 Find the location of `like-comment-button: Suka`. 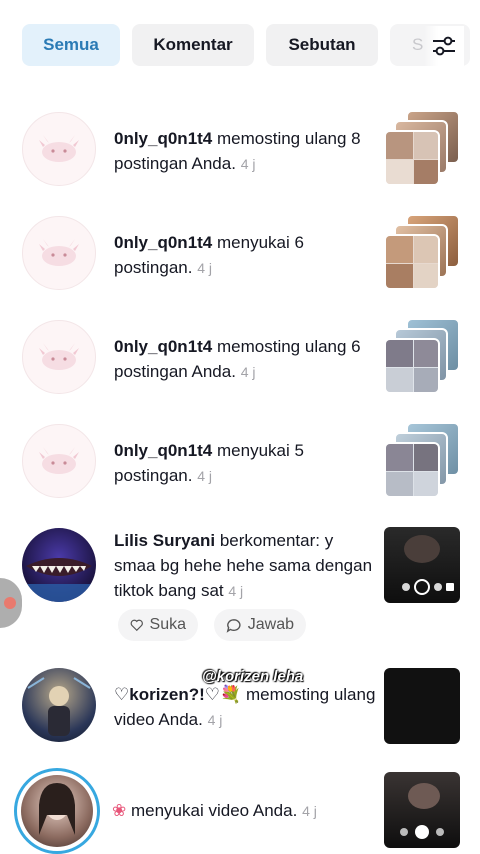

like-comment-button: Suka is located at coordinates (158, 625).